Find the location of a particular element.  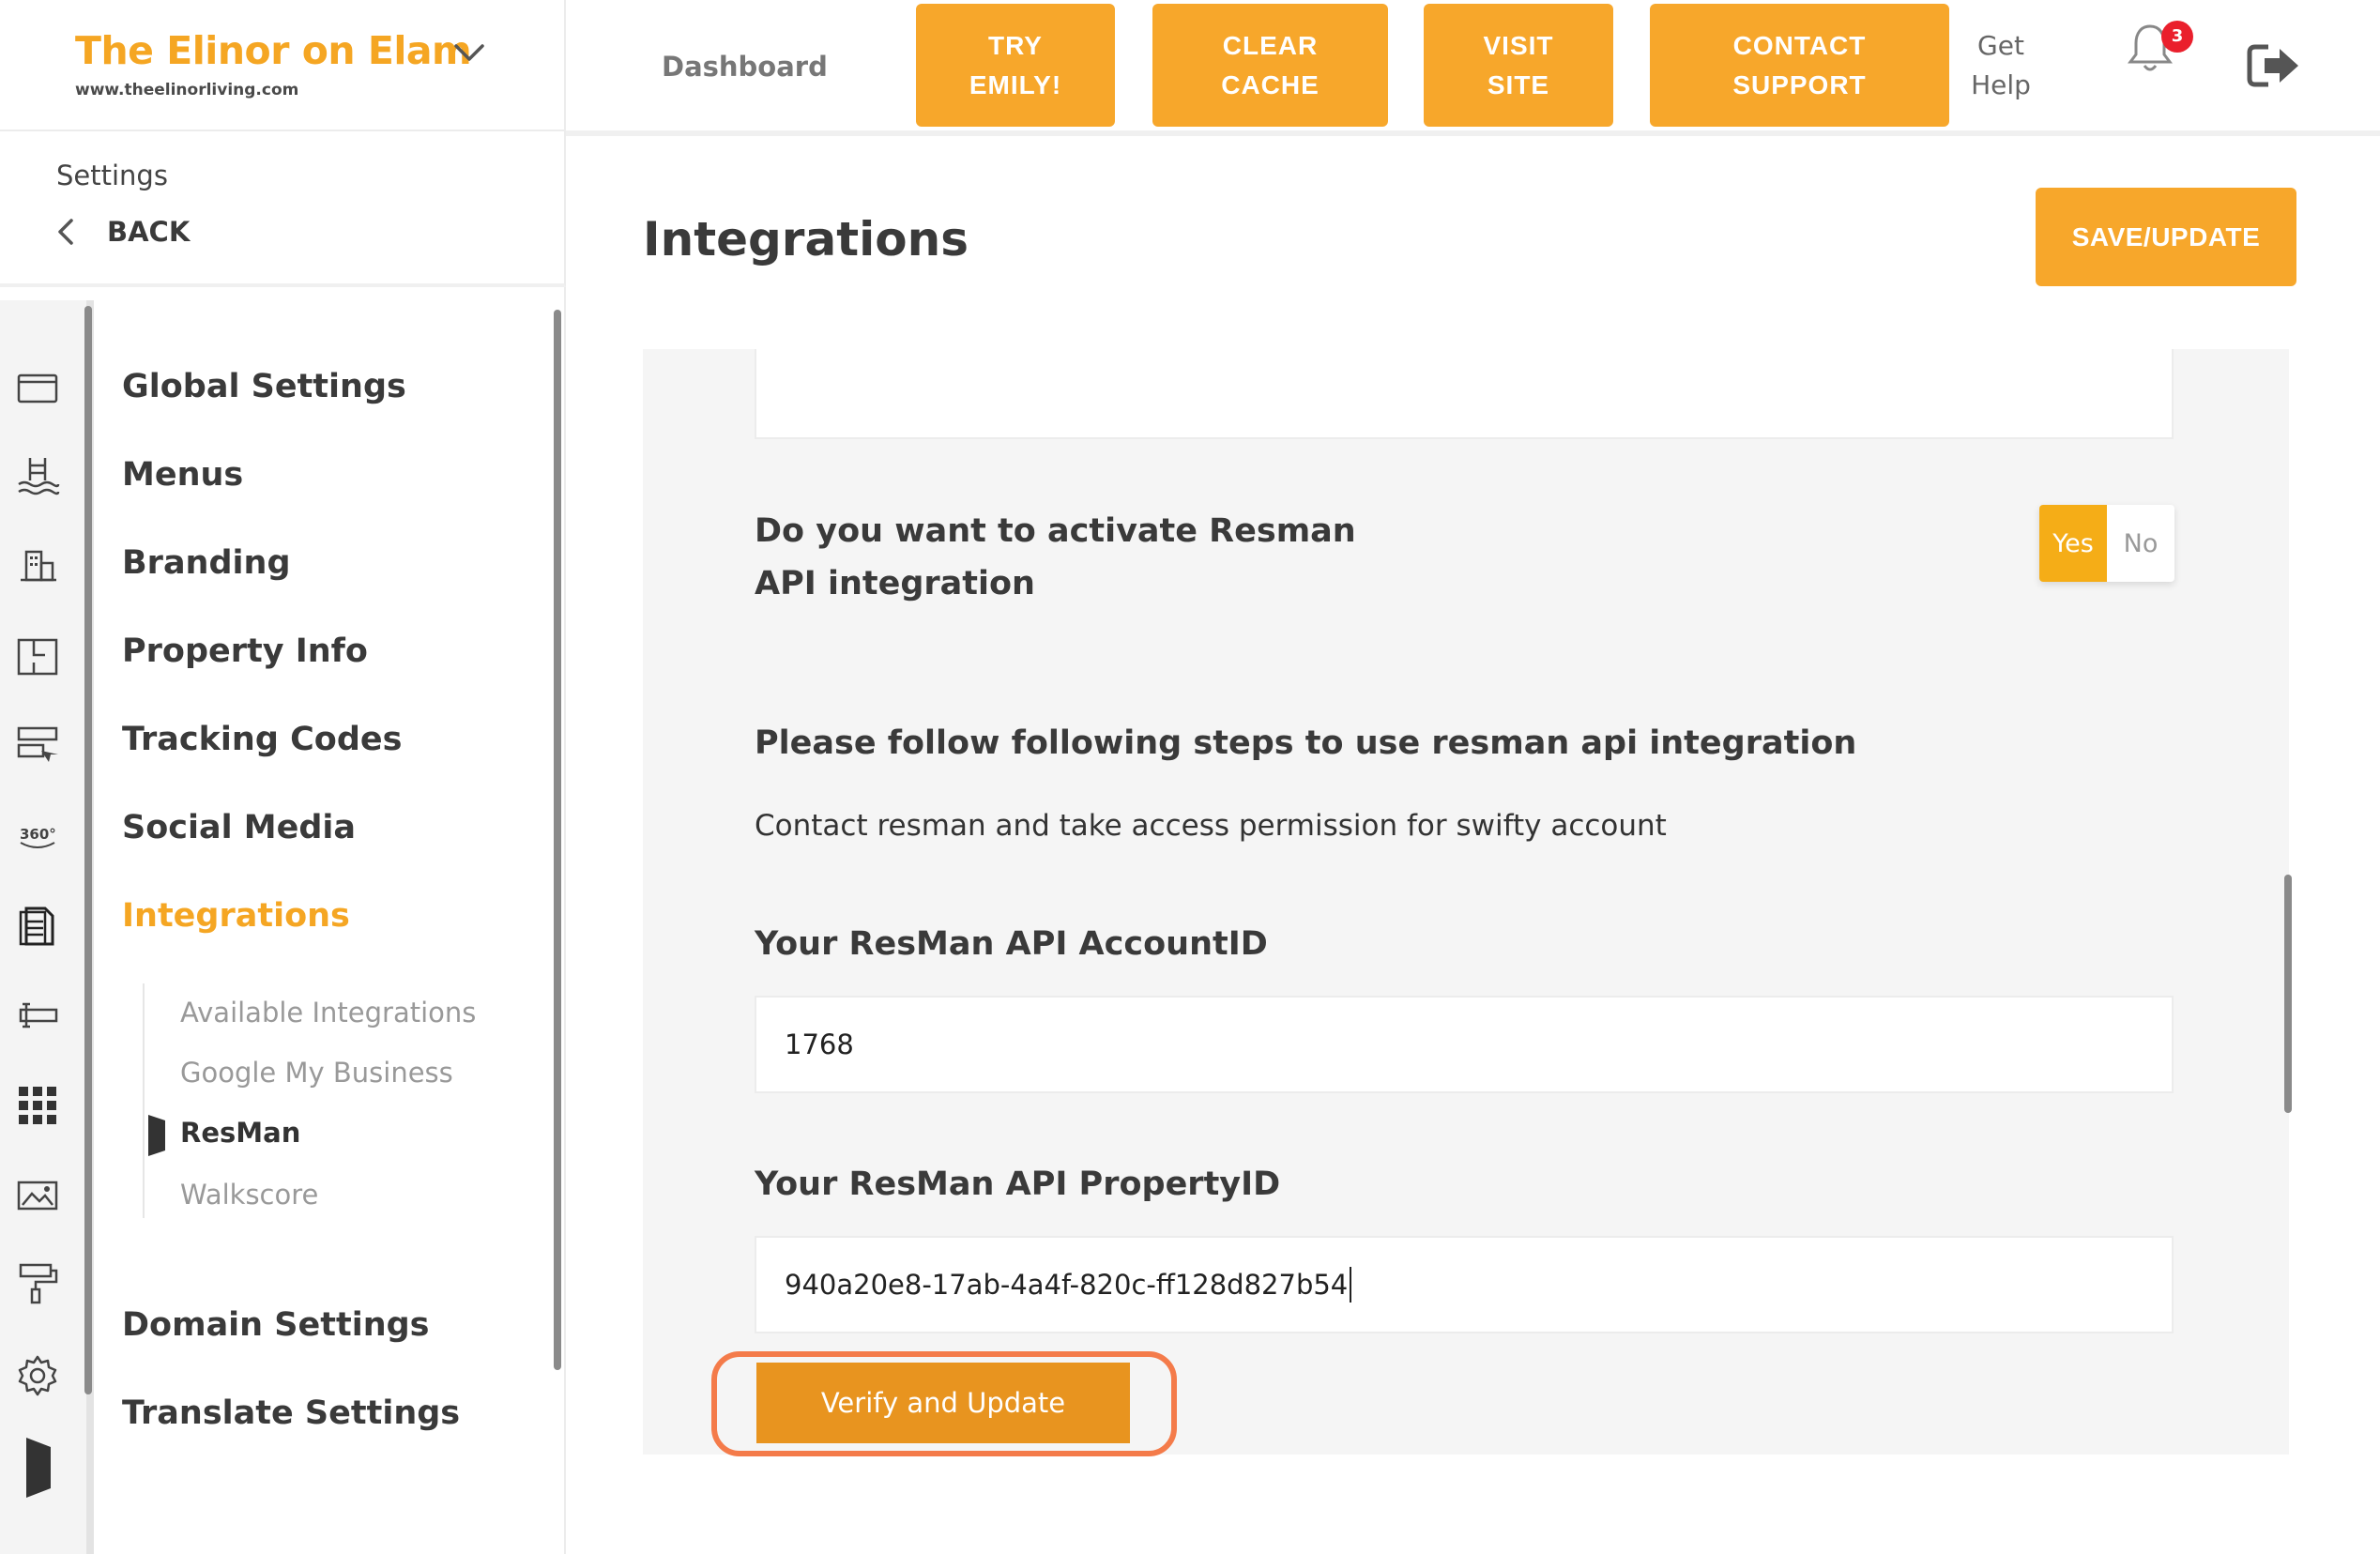

360-view-svg: 360° is located at coordinates (38, 837).